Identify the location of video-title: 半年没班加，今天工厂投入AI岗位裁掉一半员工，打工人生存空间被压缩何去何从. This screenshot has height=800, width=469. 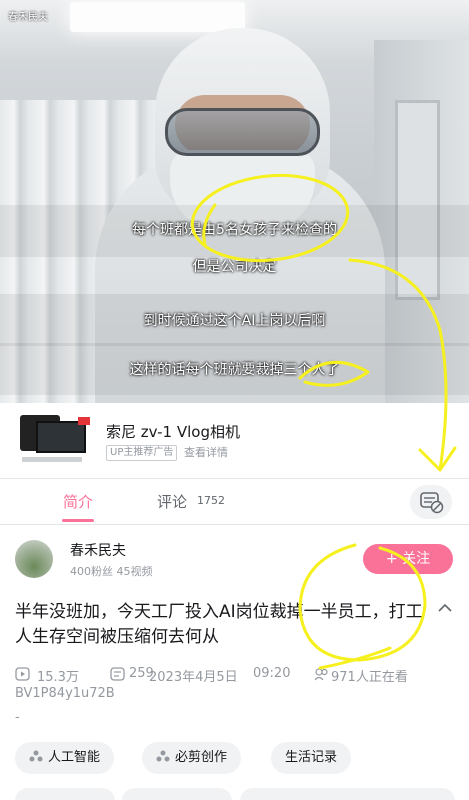
(219, 624).